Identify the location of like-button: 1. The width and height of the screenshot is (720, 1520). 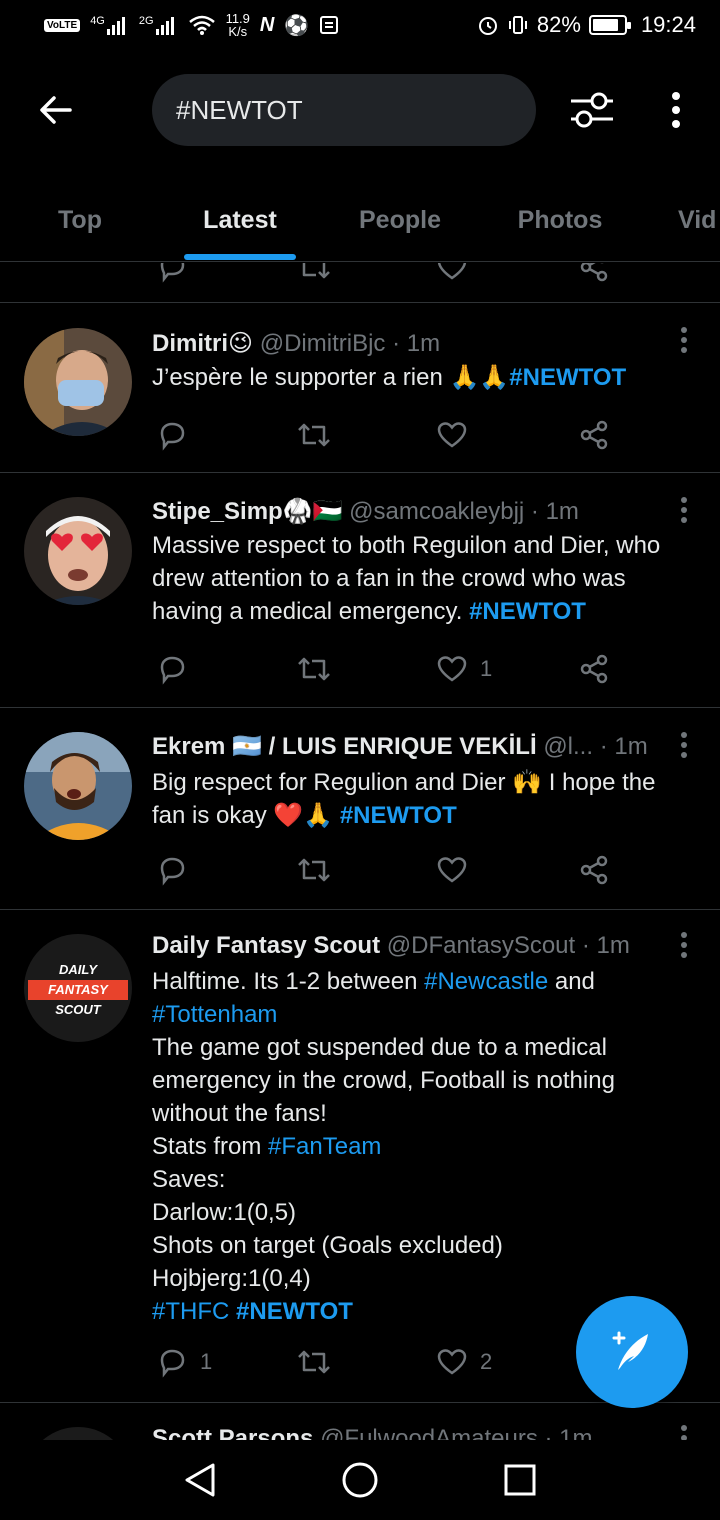
(464, 669).